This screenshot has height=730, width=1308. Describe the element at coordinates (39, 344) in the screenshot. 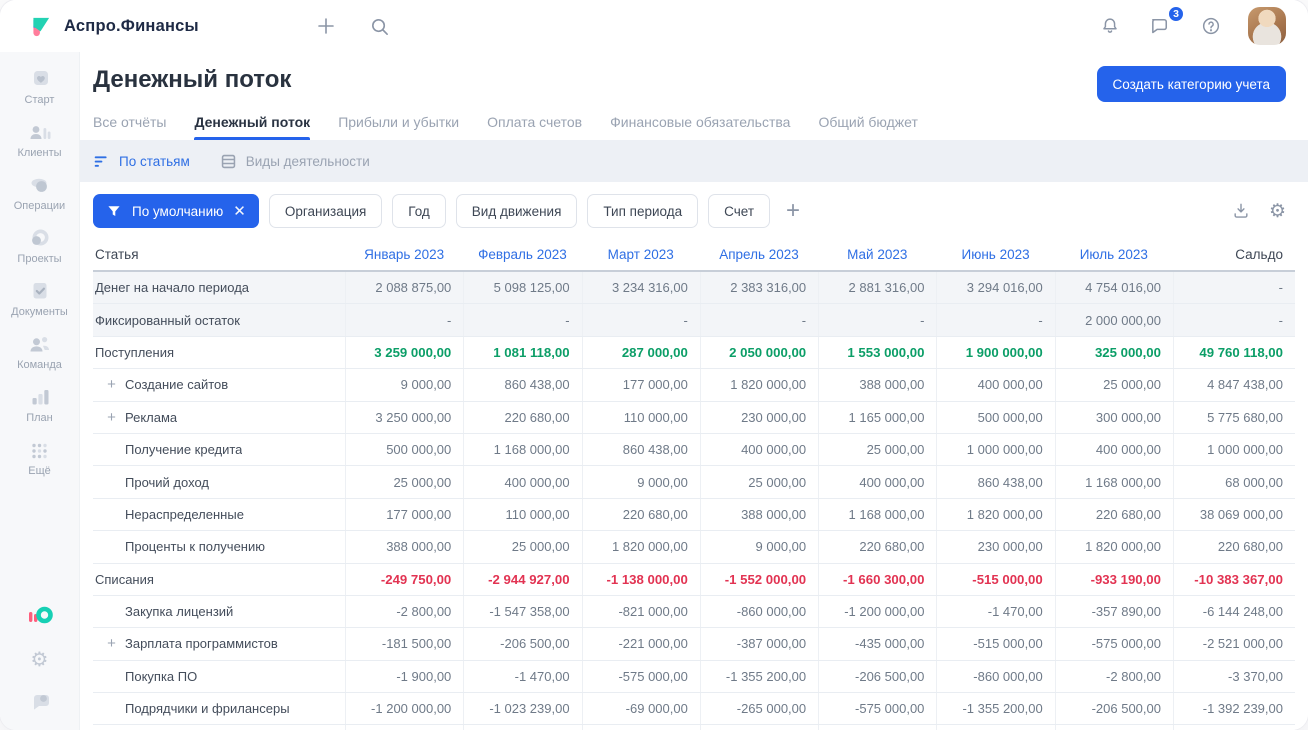

I see `team-icon` at that location.